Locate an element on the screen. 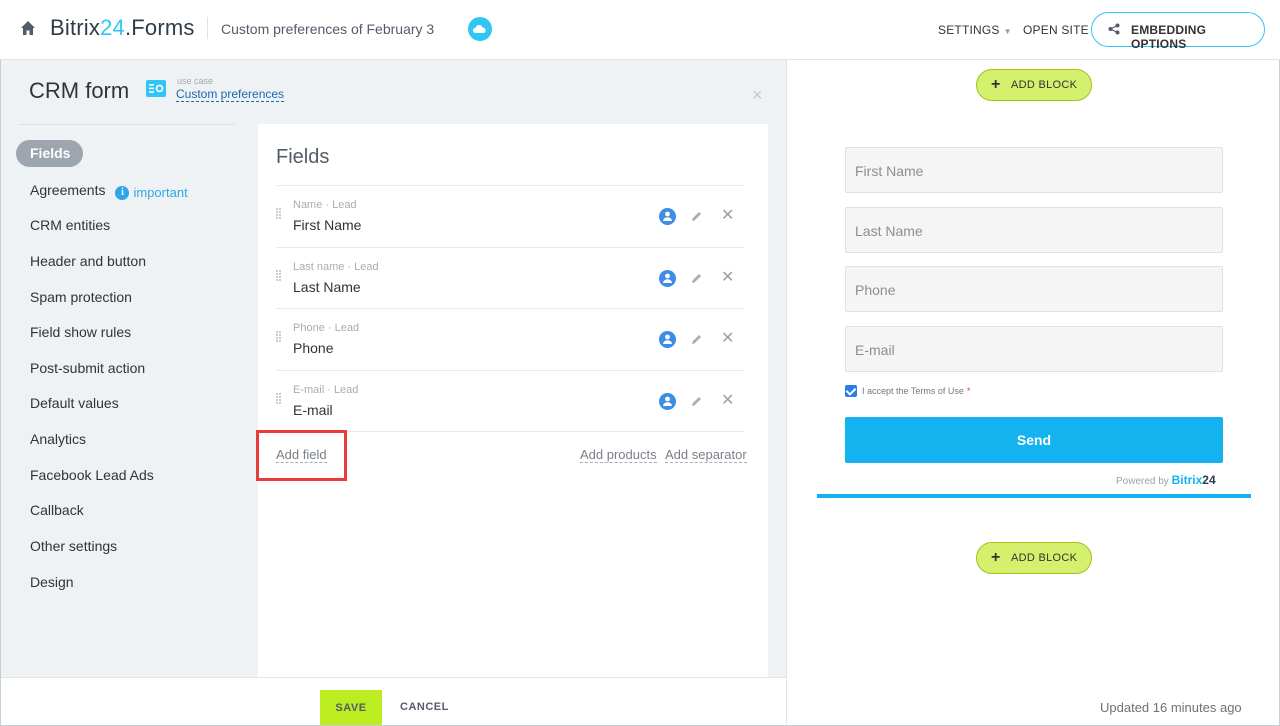  nav-item-other-settings: Other settings is located at coordinates (73, 546).